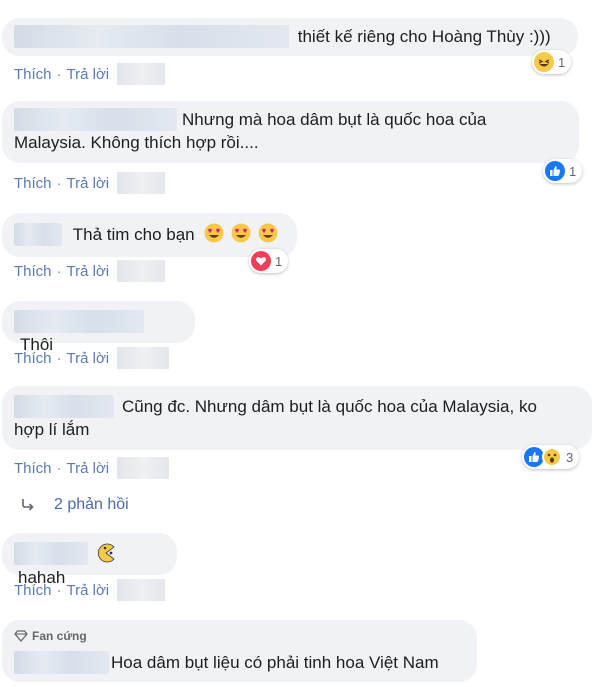 The width and height of the screenshot is (600, 687). What do you see at coordinates (133, 234) in the screenshot?
I see `comment-text: Thả tim cho bạn` at bounding box center [133, 234].